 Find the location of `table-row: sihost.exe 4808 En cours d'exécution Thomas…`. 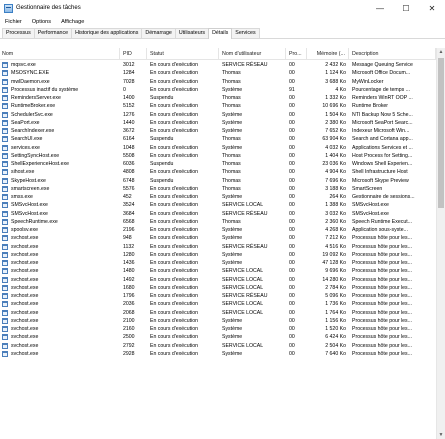

table-row: sihost.exe 4808 En cours d'exécution Thomas… is located at coordinates (218, 172).